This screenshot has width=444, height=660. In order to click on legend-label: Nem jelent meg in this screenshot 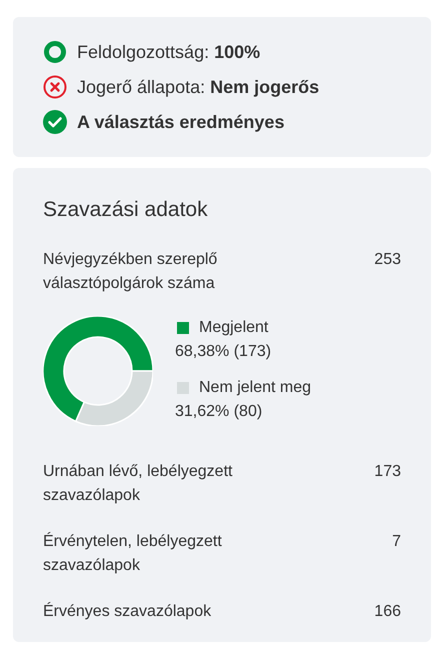, I will do `click(255, 388)`.